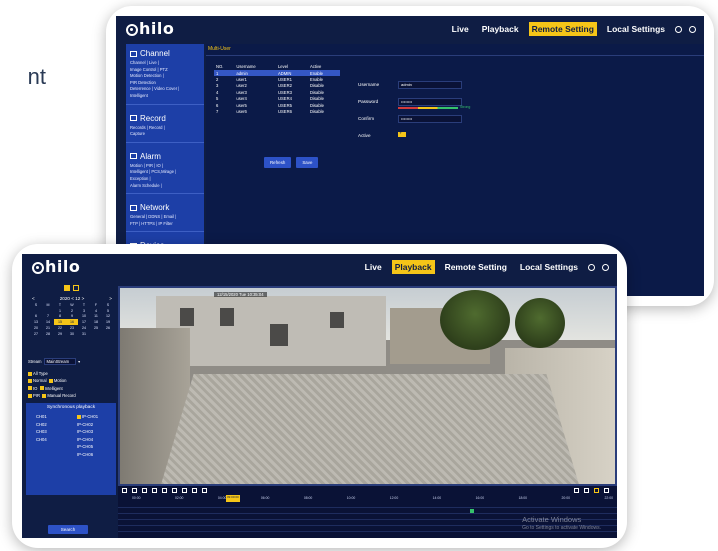 This screenshot has height=551, width=718. Describe the element at coordinates (48, 334) in the screenshot. I see `calendar-day: 28` at that location.